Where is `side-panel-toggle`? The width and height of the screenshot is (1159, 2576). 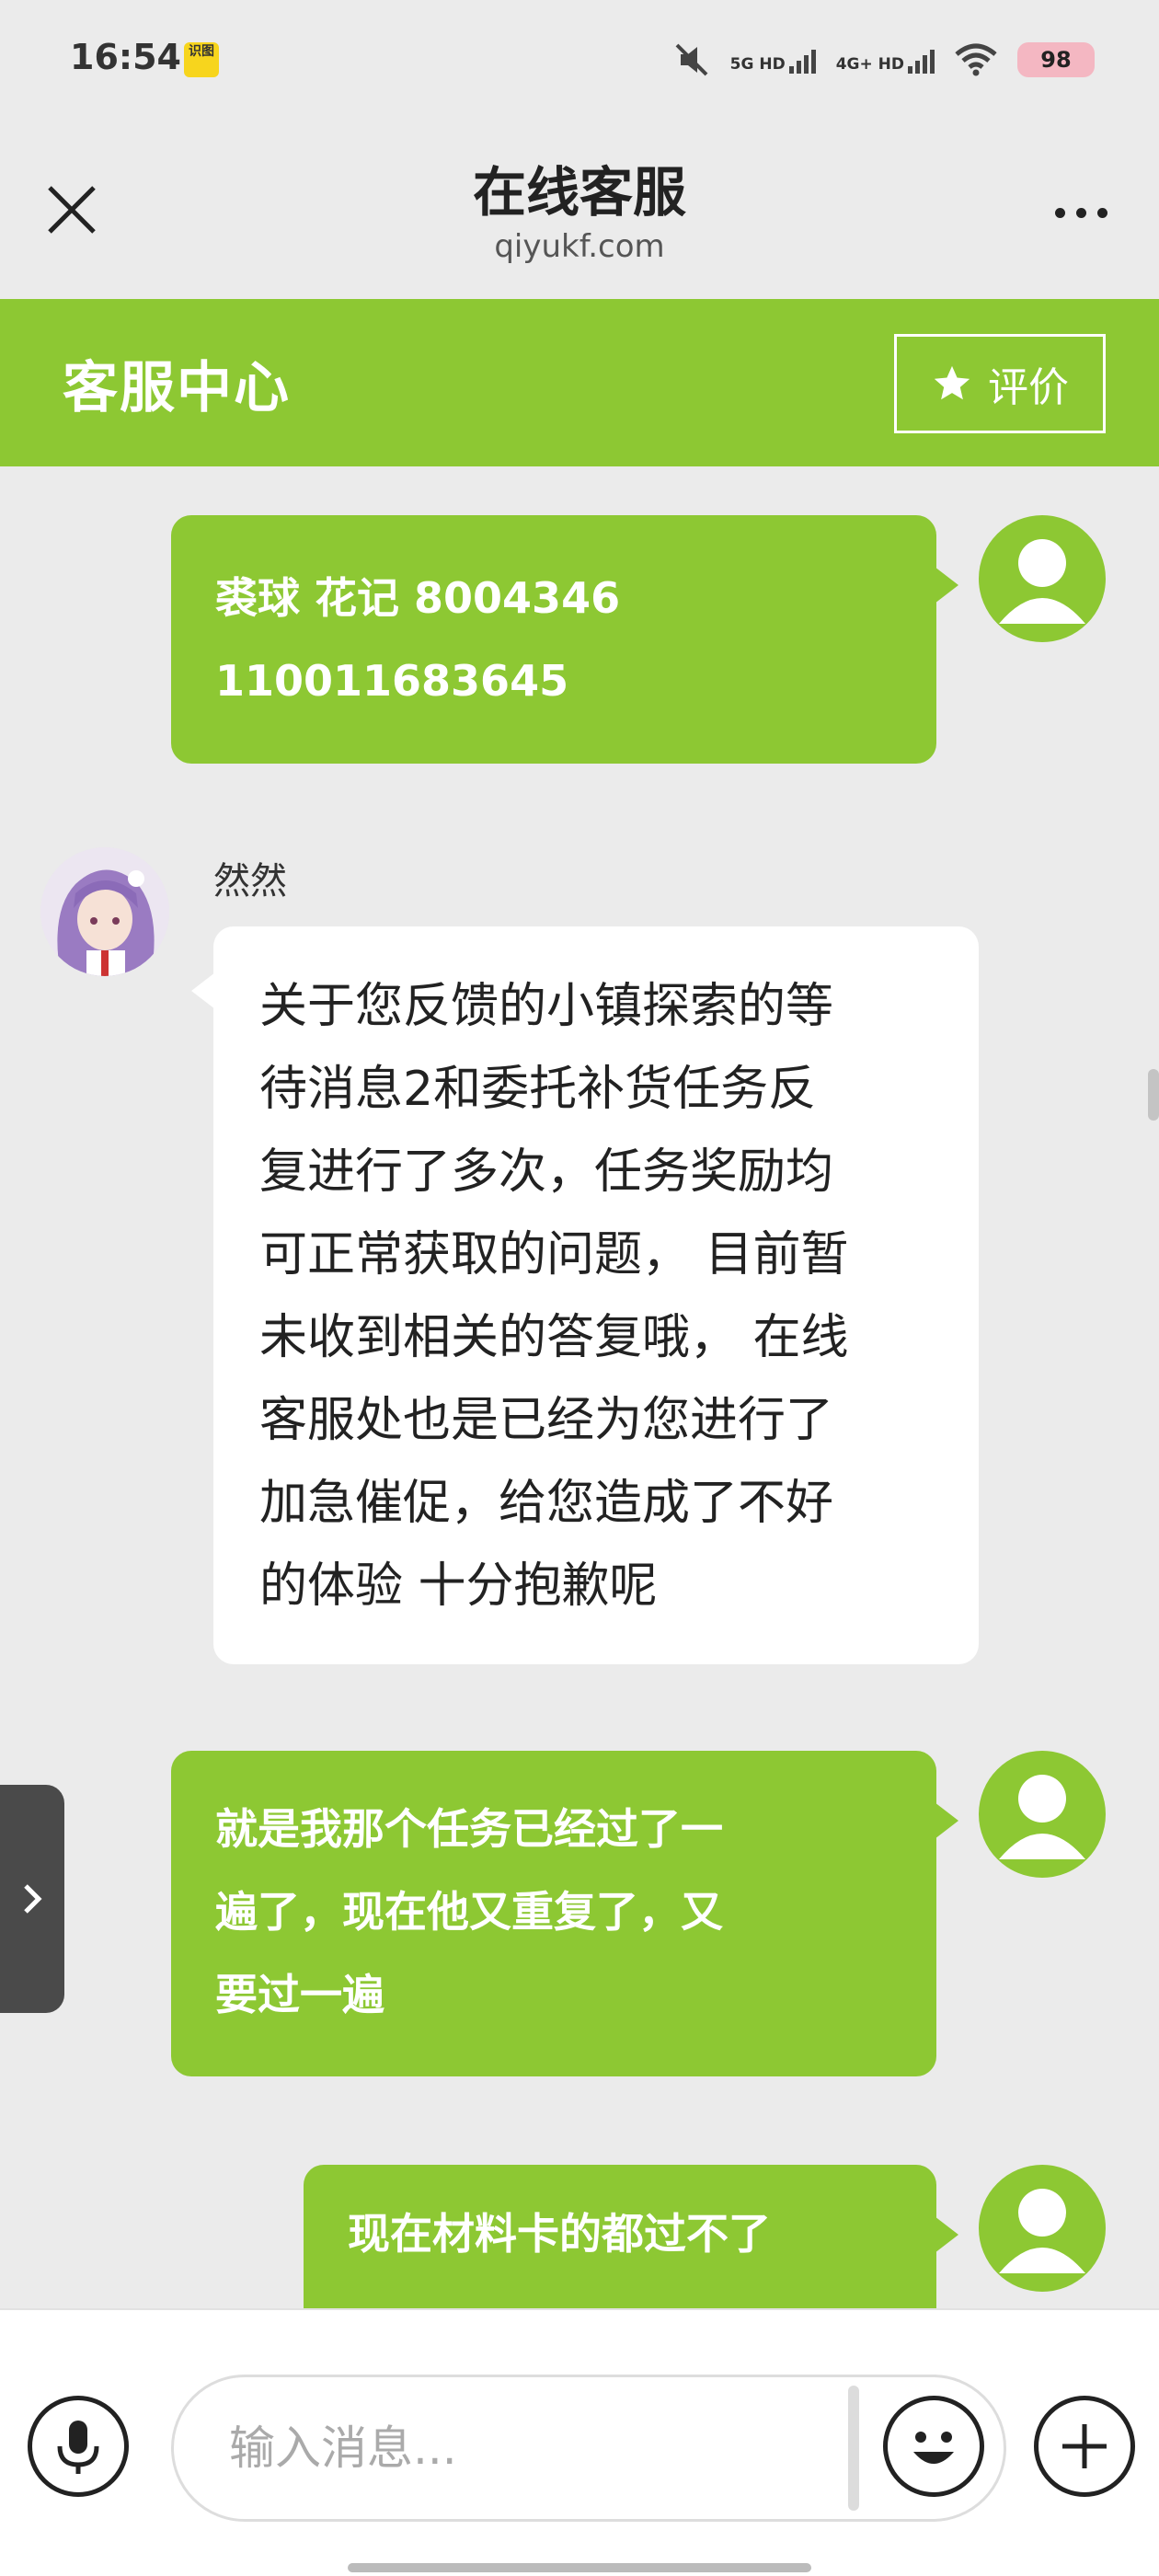
side-panel-toggle is located at coordinates (32, 1899).